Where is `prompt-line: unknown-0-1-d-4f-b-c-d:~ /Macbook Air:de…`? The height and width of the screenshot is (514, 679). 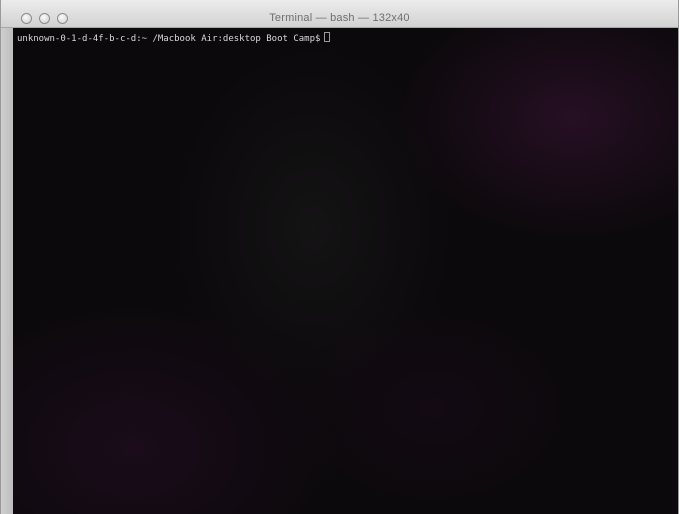
prompt-line: unknown-0-1-d-4f-b-c-d:~ /Macbook Air:de… is located at coordinates (174, 38).